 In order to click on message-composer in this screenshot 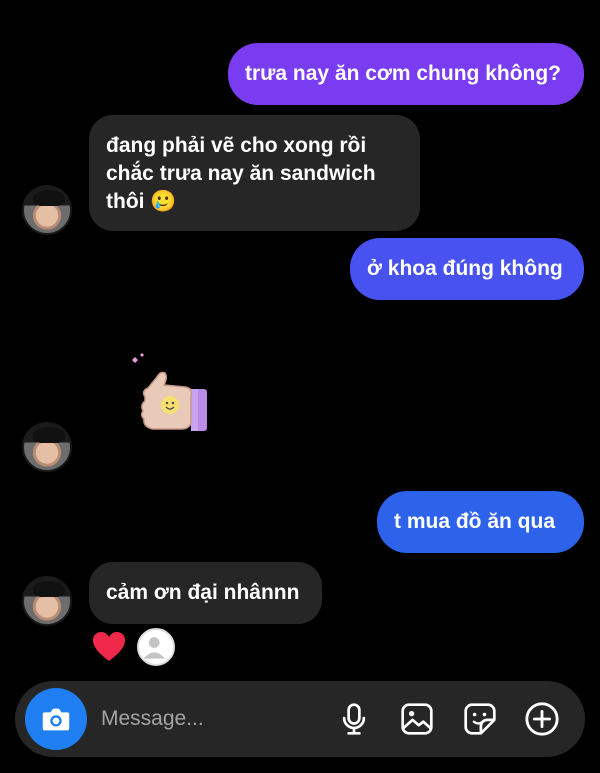, I will do `click(300, 719)`.